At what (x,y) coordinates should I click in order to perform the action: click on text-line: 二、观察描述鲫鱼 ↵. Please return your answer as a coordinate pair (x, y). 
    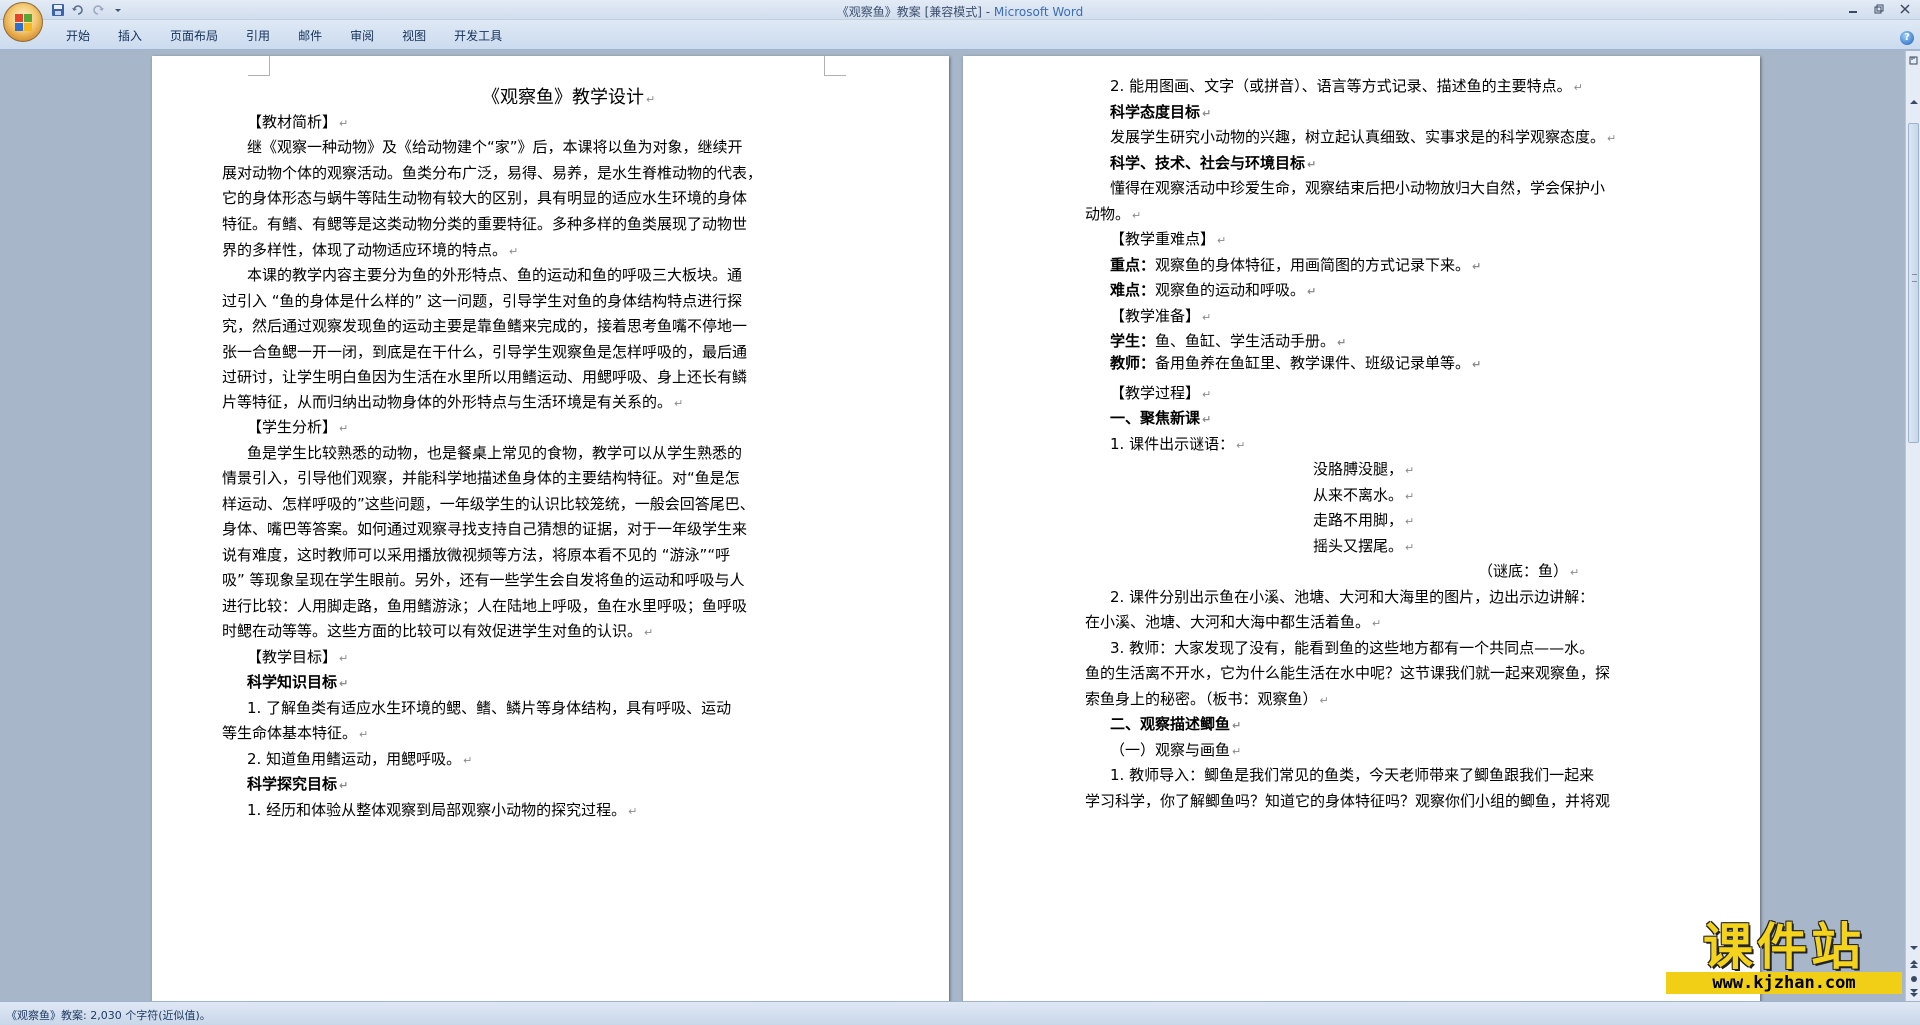
    Looking at the image, I should click on (1175, 725).